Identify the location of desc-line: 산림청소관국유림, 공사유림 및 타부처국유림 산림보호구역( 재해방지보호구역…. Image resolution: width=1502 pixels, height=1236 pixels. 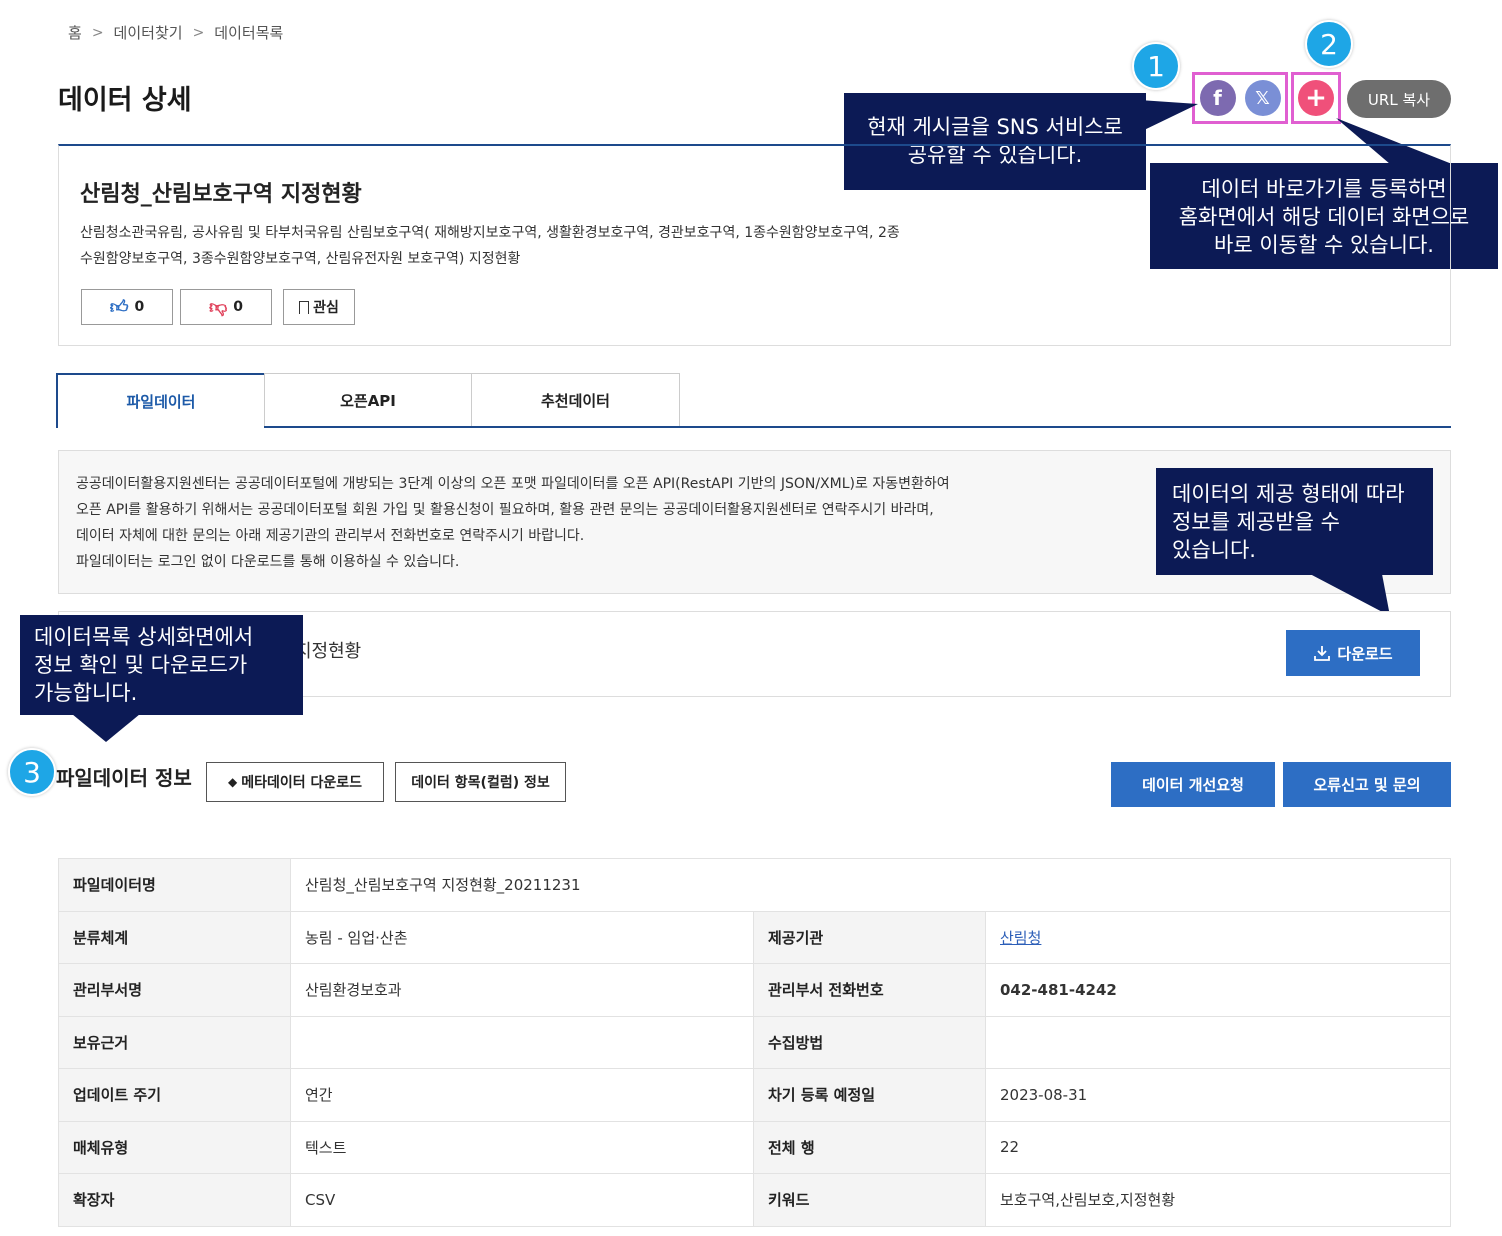
(490, 233).